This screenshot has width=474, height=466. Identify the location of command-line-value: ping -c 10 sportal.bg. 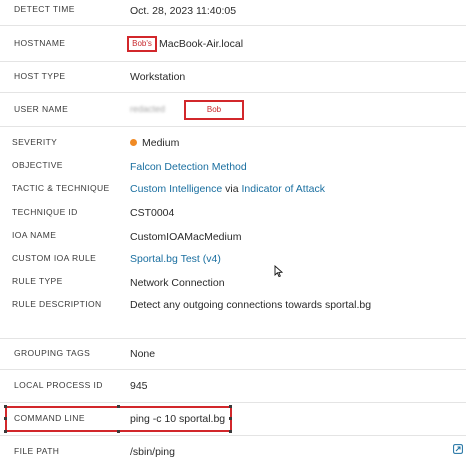
(178, 419).